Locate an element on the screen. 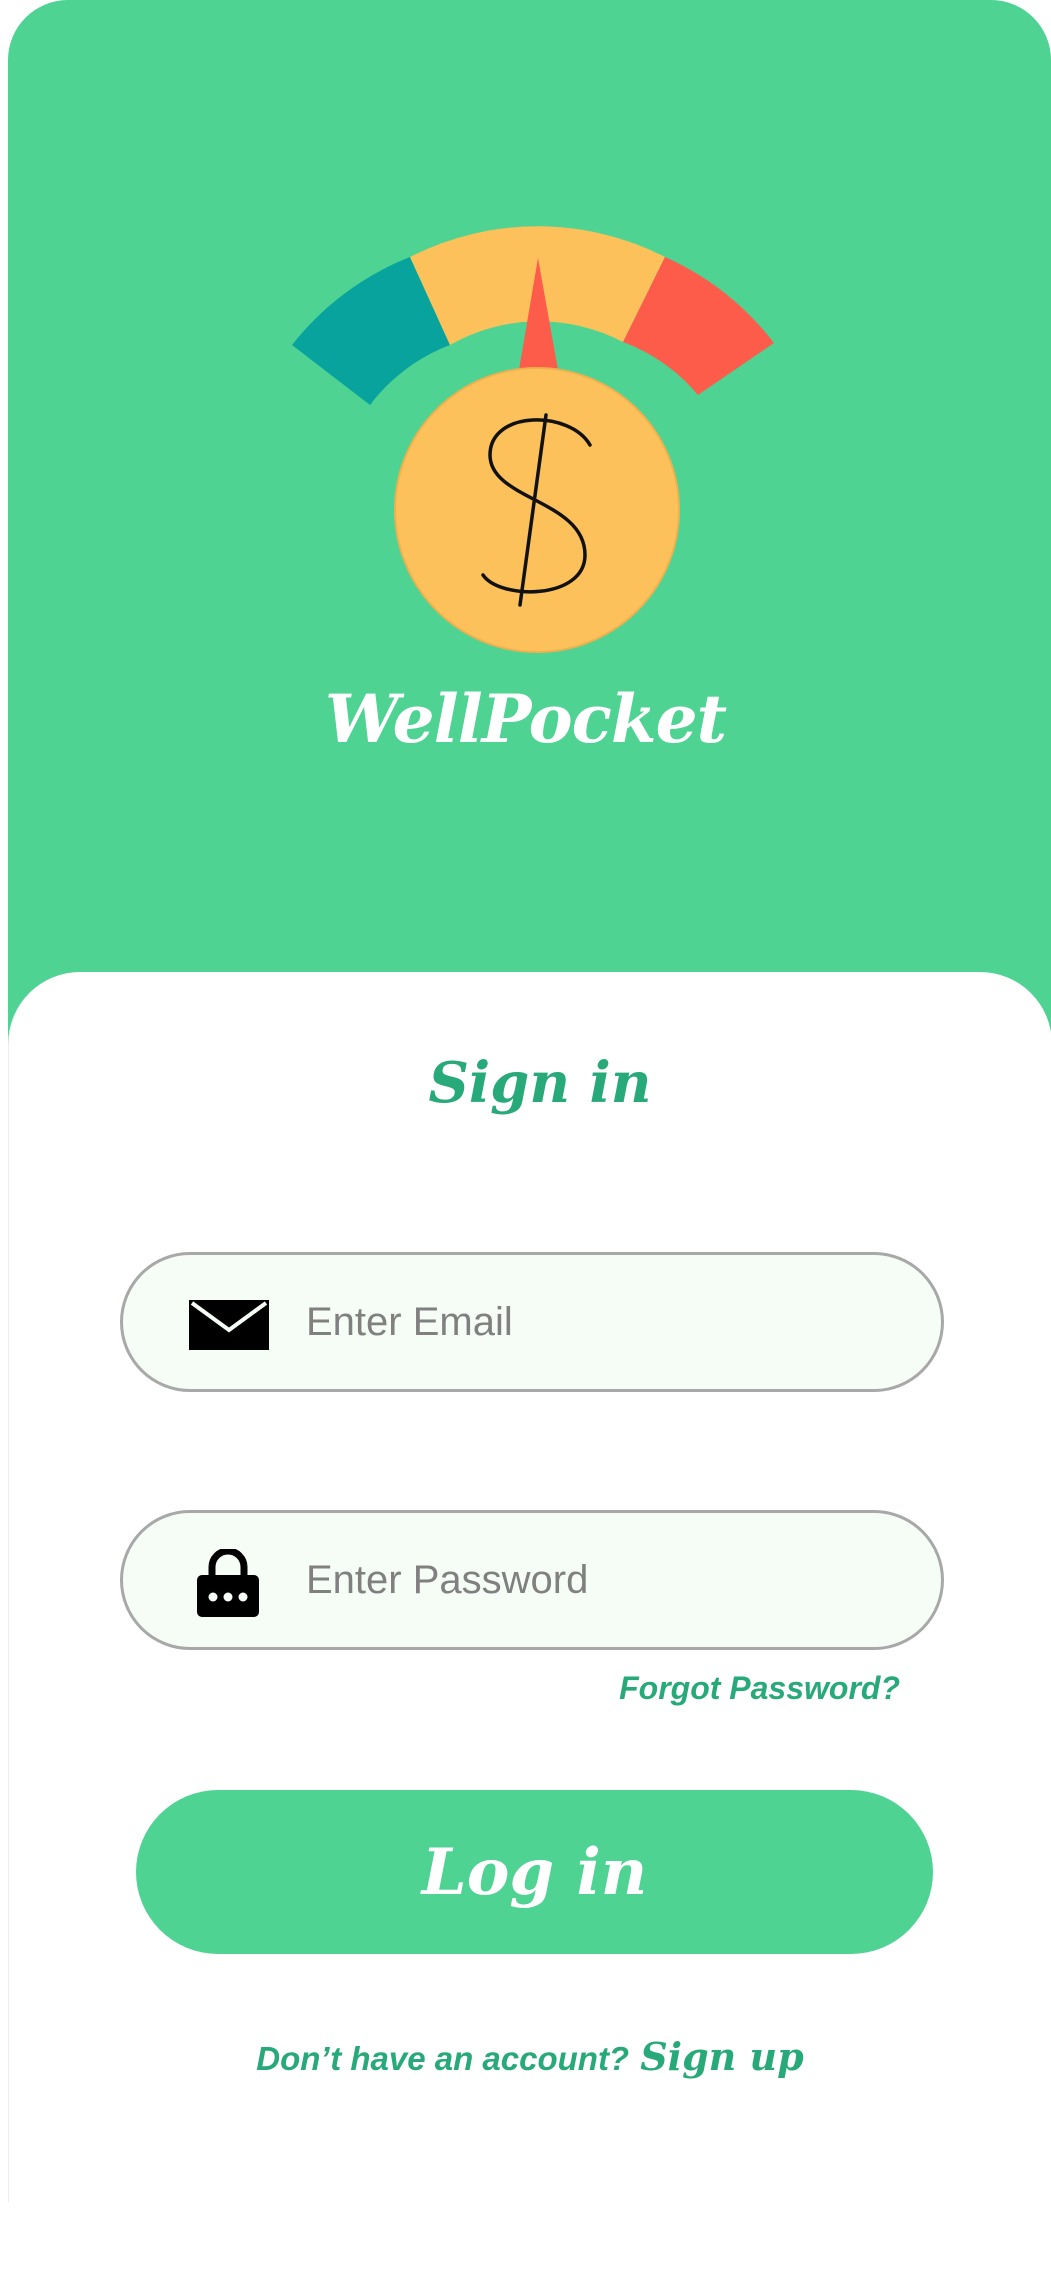 The image size is (1051, 2272). page-title: Sign in is located at coordinates (540, 1083).